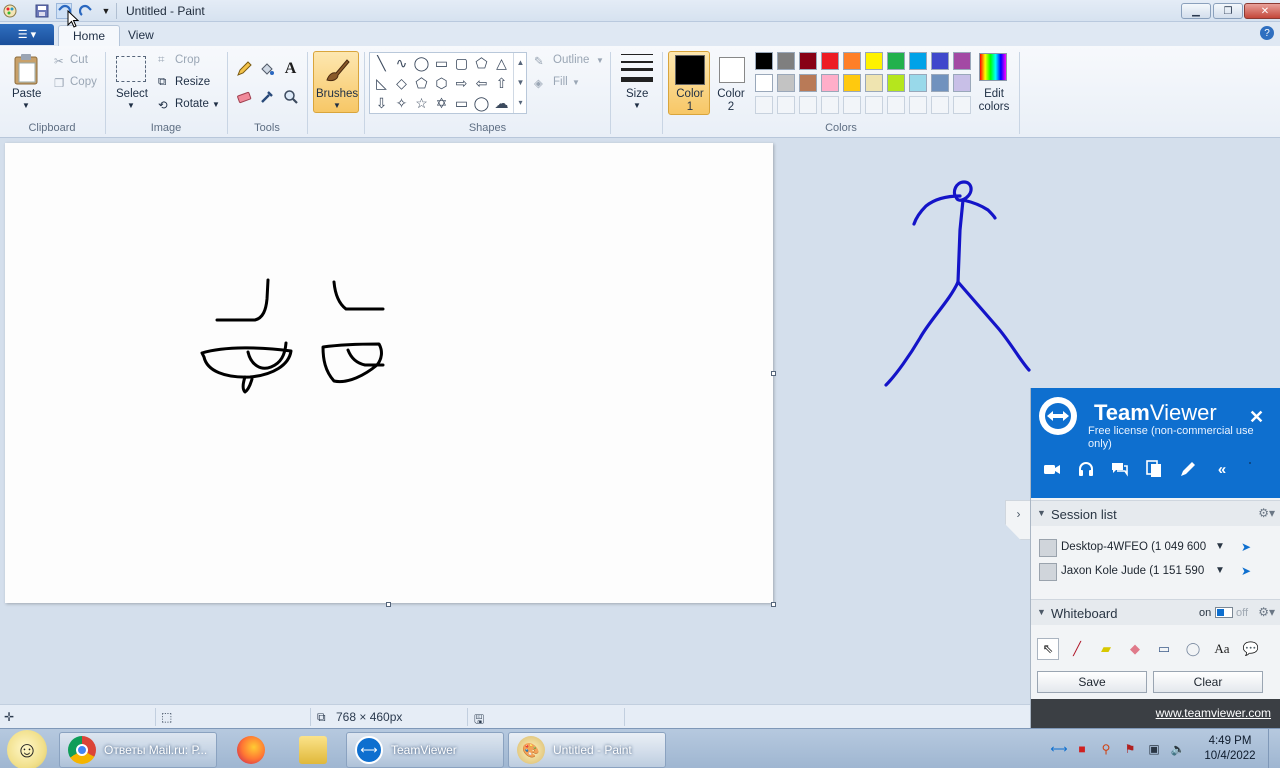  Describe the element at coordinates (773, 373) in the screenshot. I see `resize-handle-right` at that location.